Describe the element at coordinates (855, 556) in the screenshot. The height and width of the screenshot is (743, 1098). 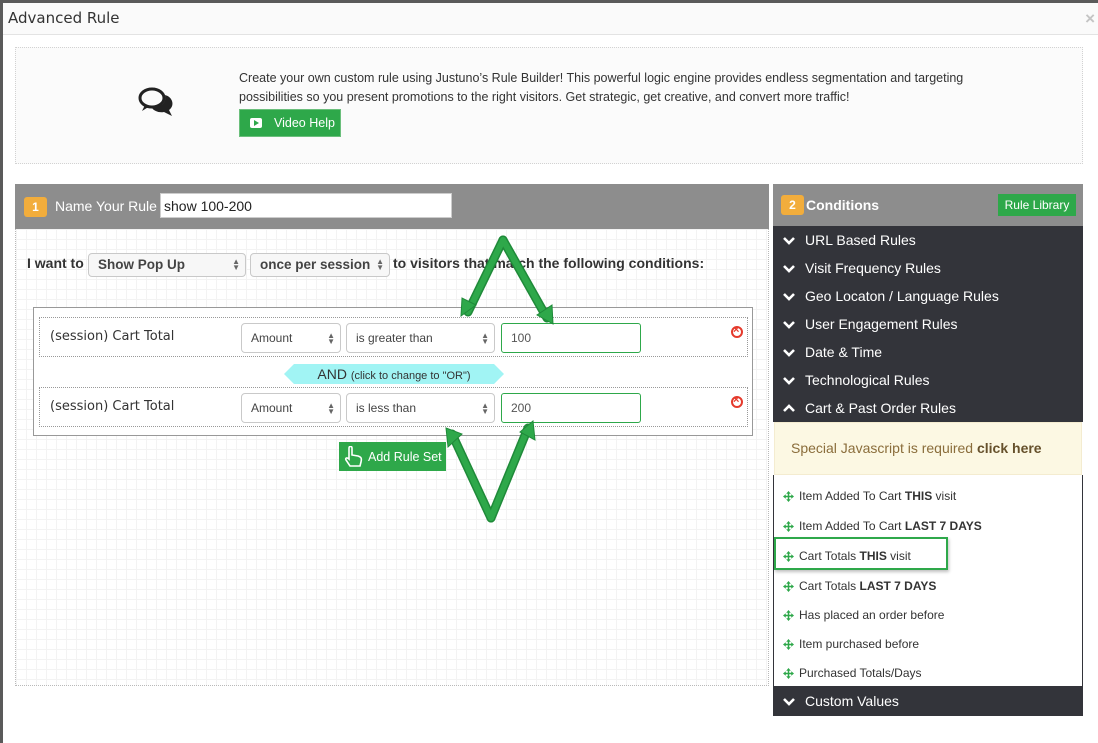
I see `rule-item-label: Cart Totals THIS visit` at that location.